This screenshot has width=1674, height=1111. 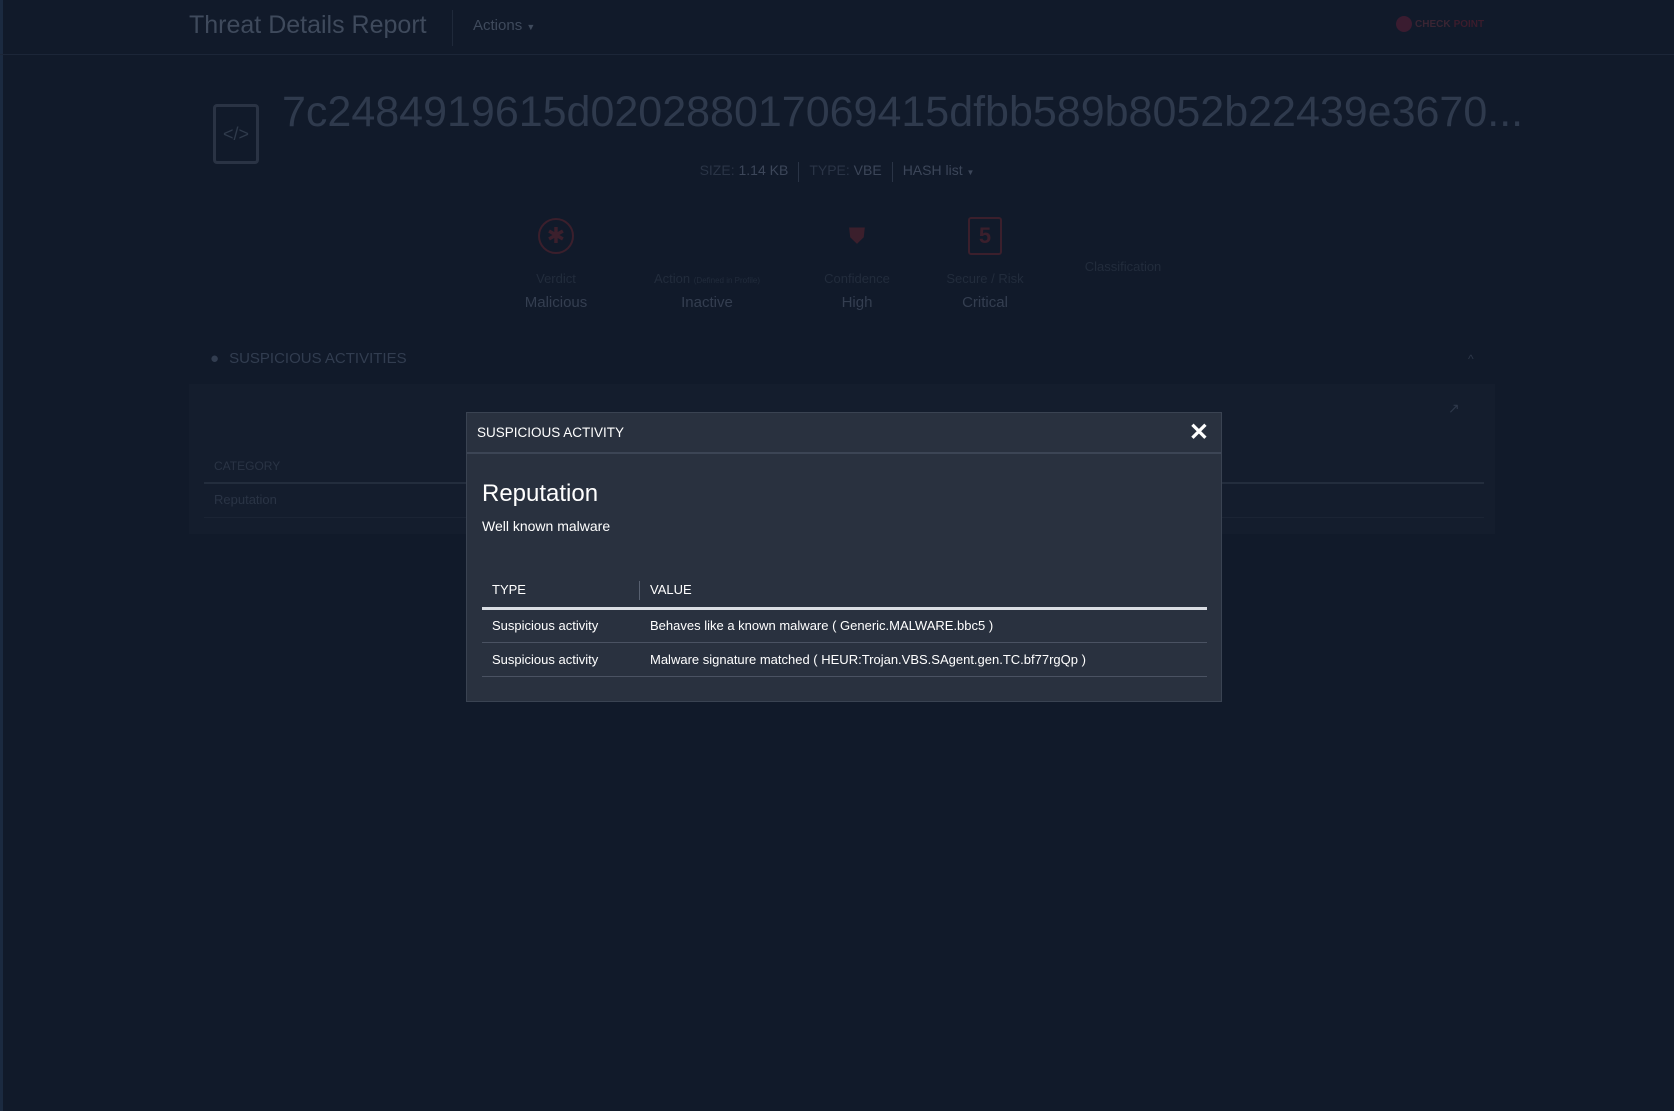 I want to click on logo-text: CHECK, so click(x=1433, y=24).